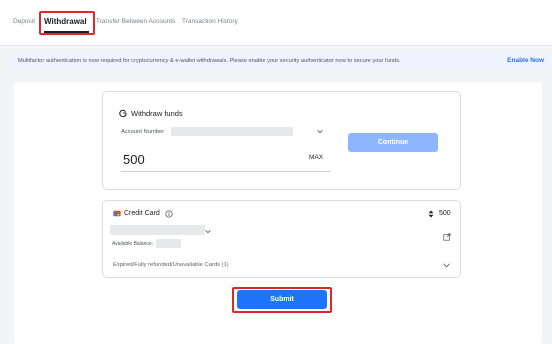 The height and width of the screenshot is (344, 552). I want to click on info-icon, so click(169, 214).